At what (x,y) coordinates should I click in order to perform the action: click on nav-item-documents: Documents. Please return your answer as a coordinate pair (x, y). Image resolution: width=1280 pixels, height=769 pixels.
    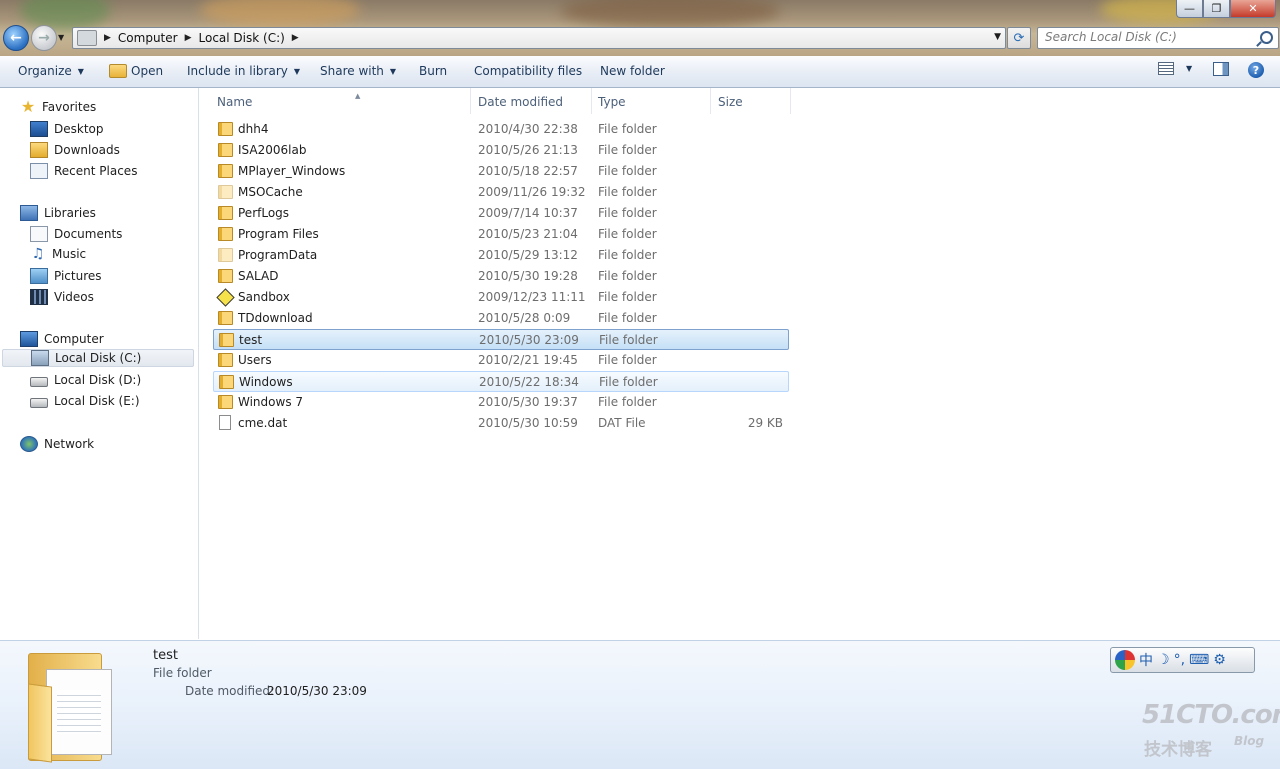
    Looking at the image, I should click on (76, 234).